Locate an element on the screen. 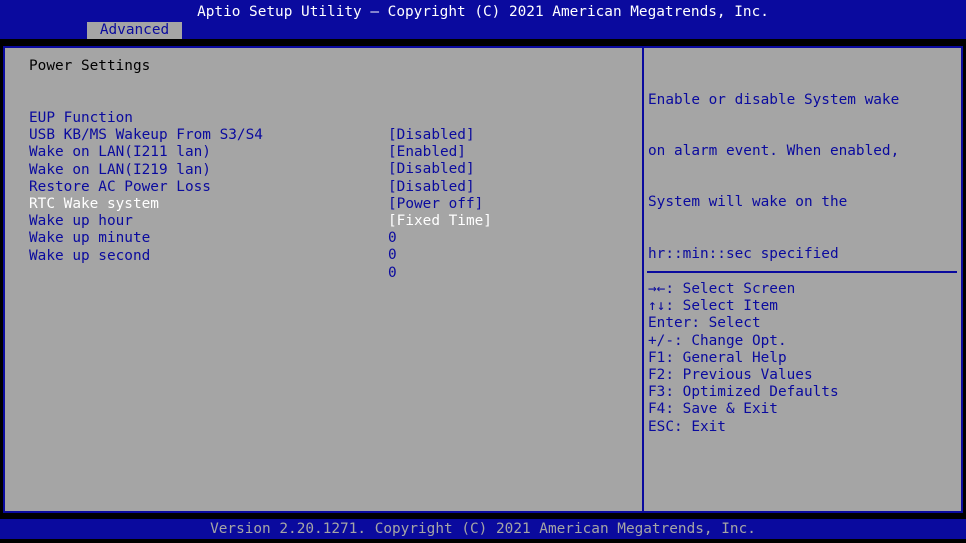 The height and width of the screenshot is (543, 966). setting-value: [Enabled] is located at coordinates (427, 152).